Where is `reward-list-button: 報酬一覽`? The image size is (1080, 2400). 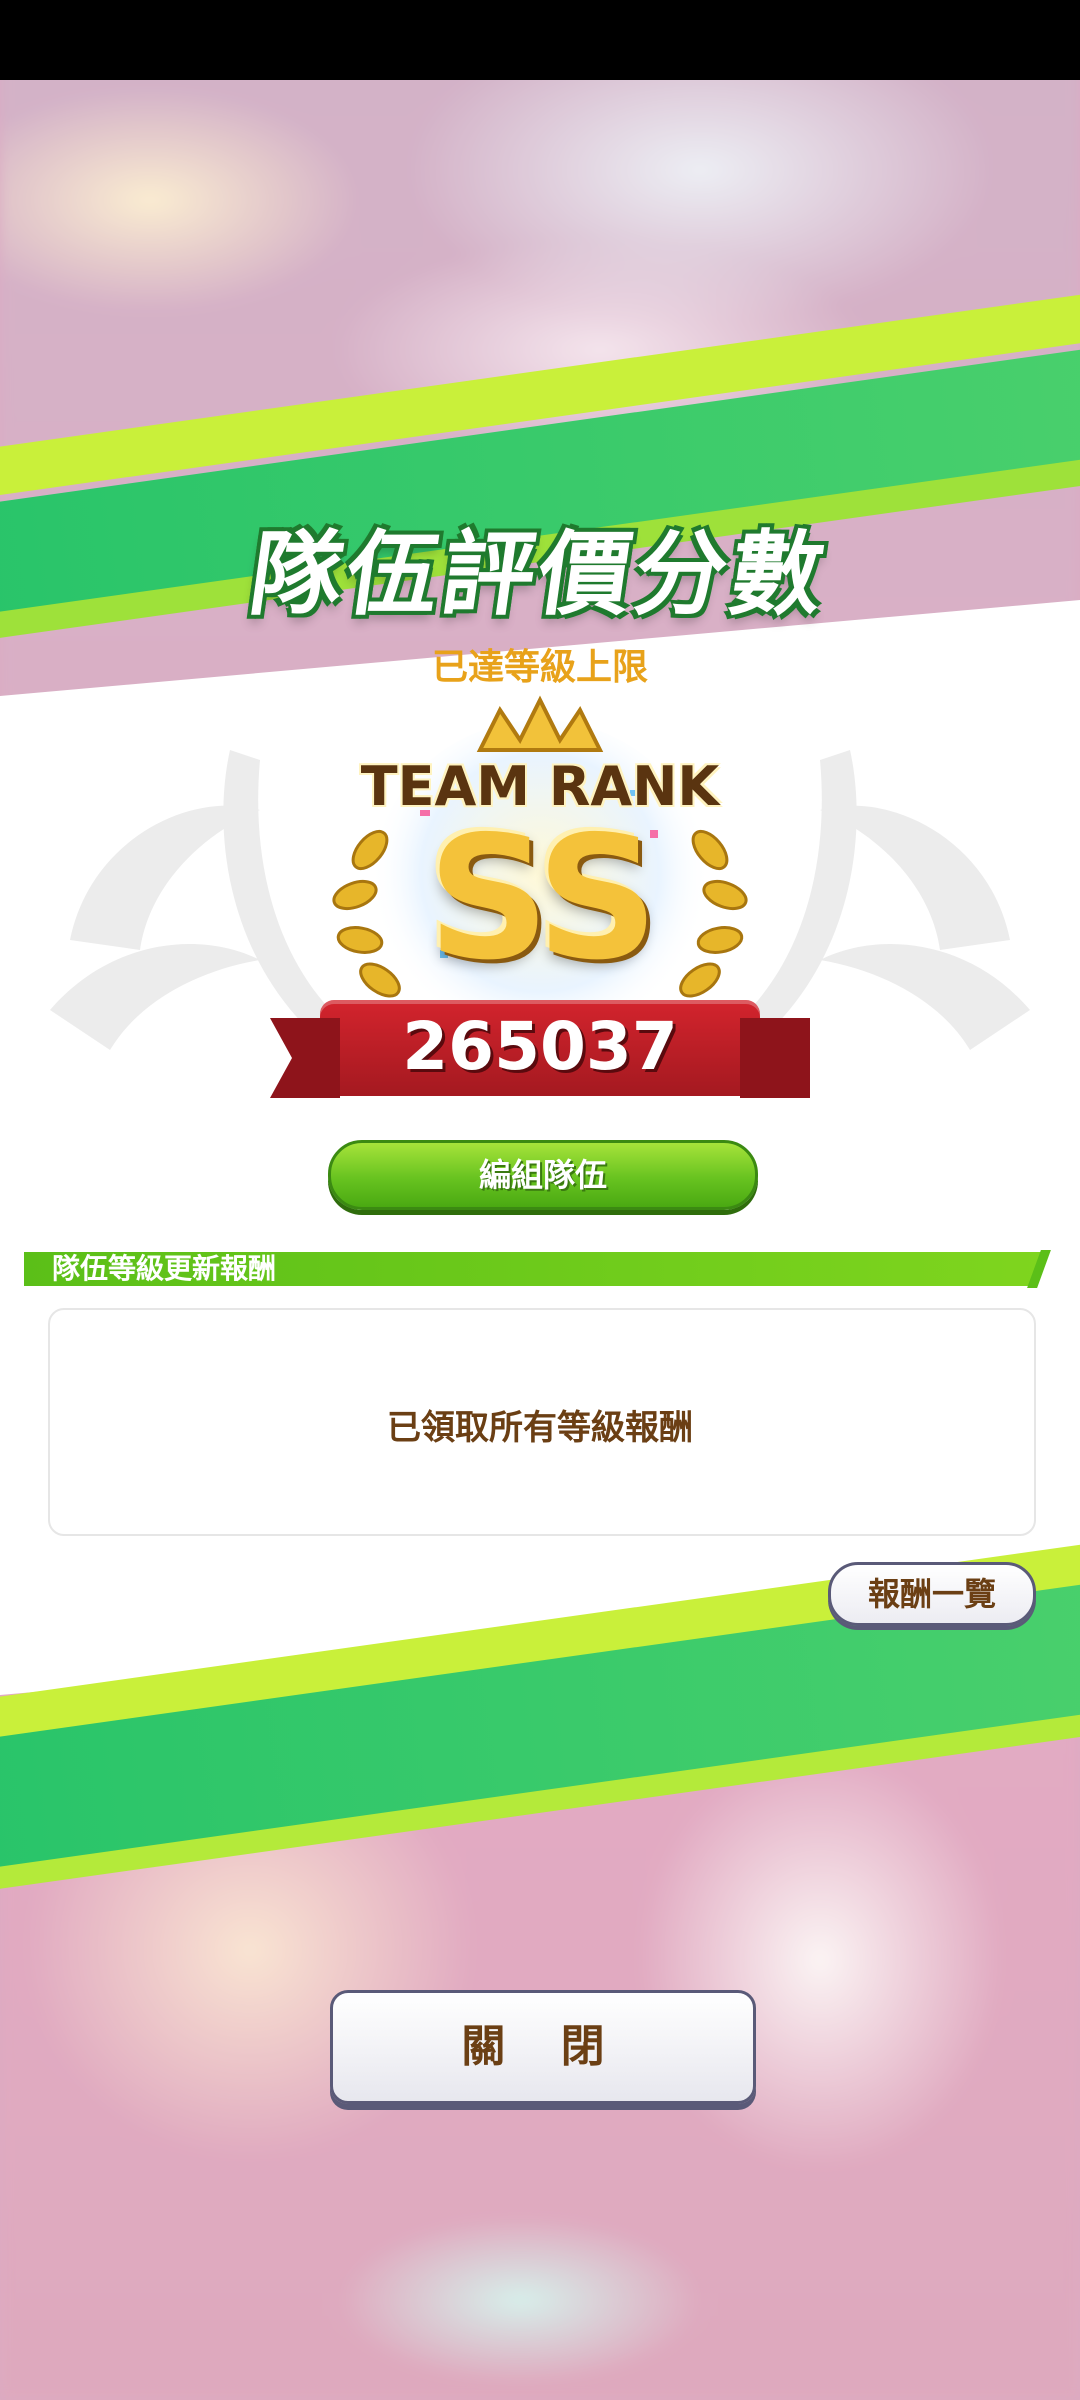
reward-list-button: 報酬一覽 is located at coordinates (932, 1594).